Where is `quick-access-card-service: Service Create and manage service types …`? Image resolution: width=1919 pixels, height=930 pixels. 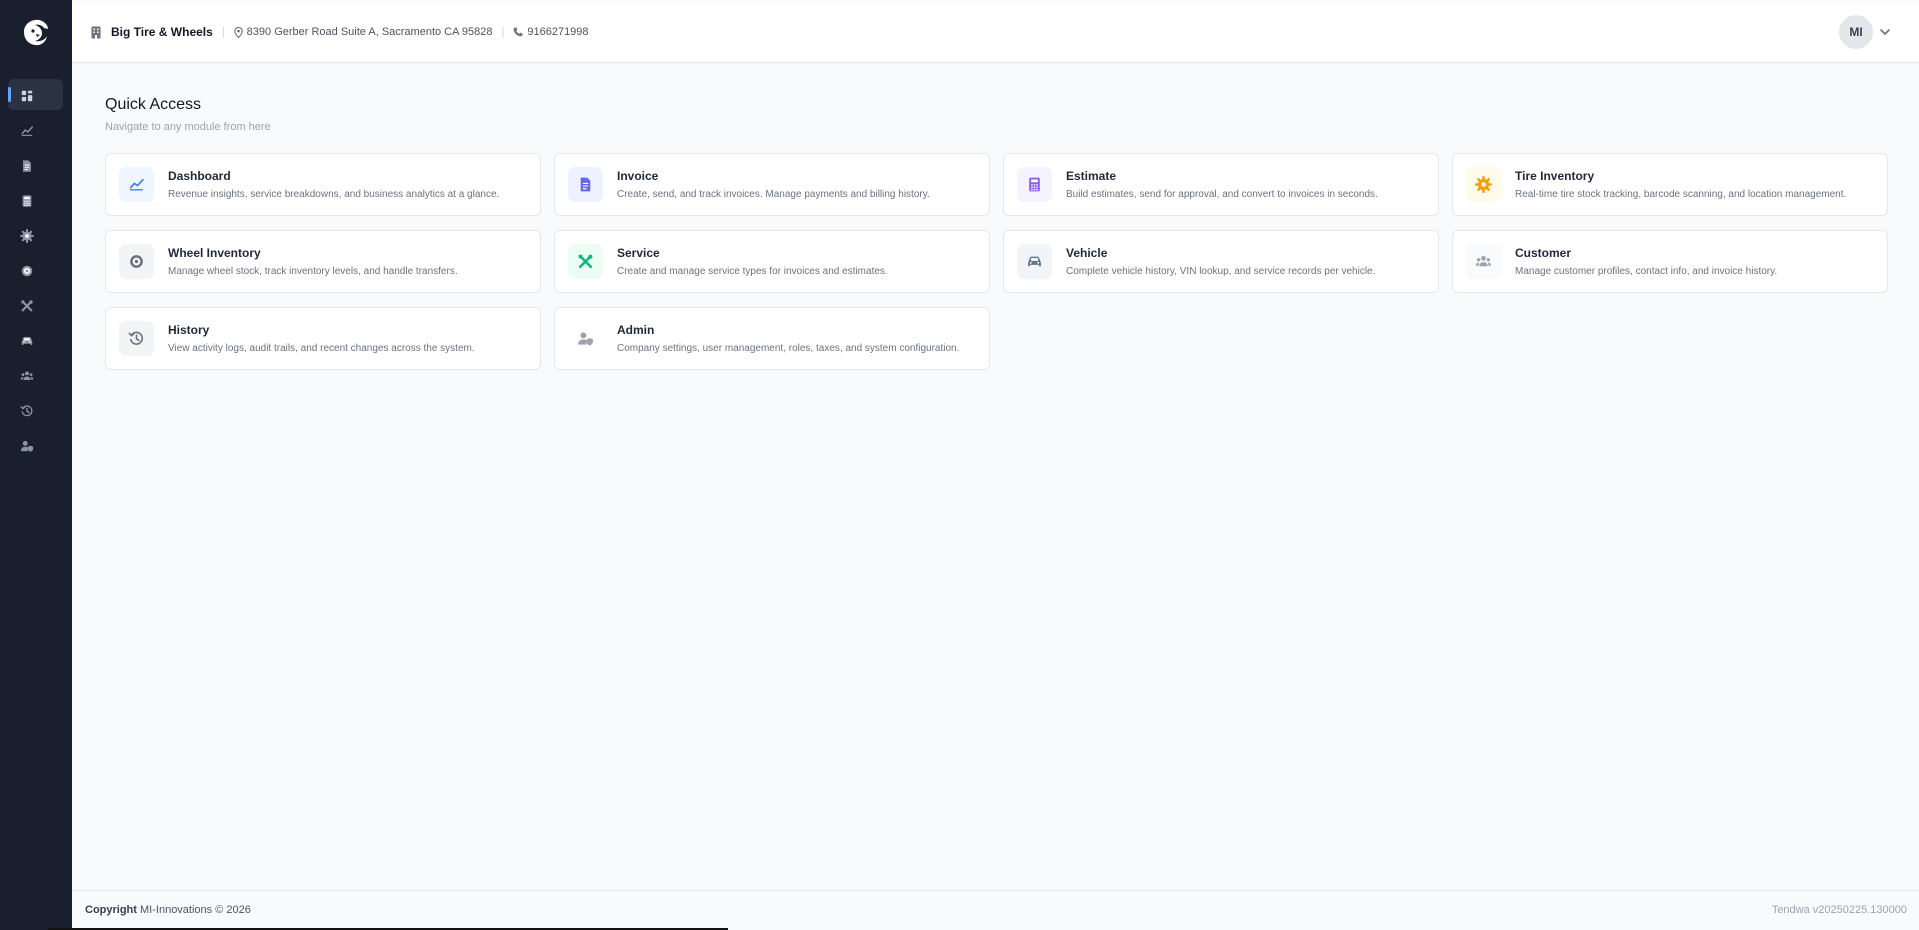 quick-access-card-service: Service Create and manage service types … is located at coordinates (772, 261).